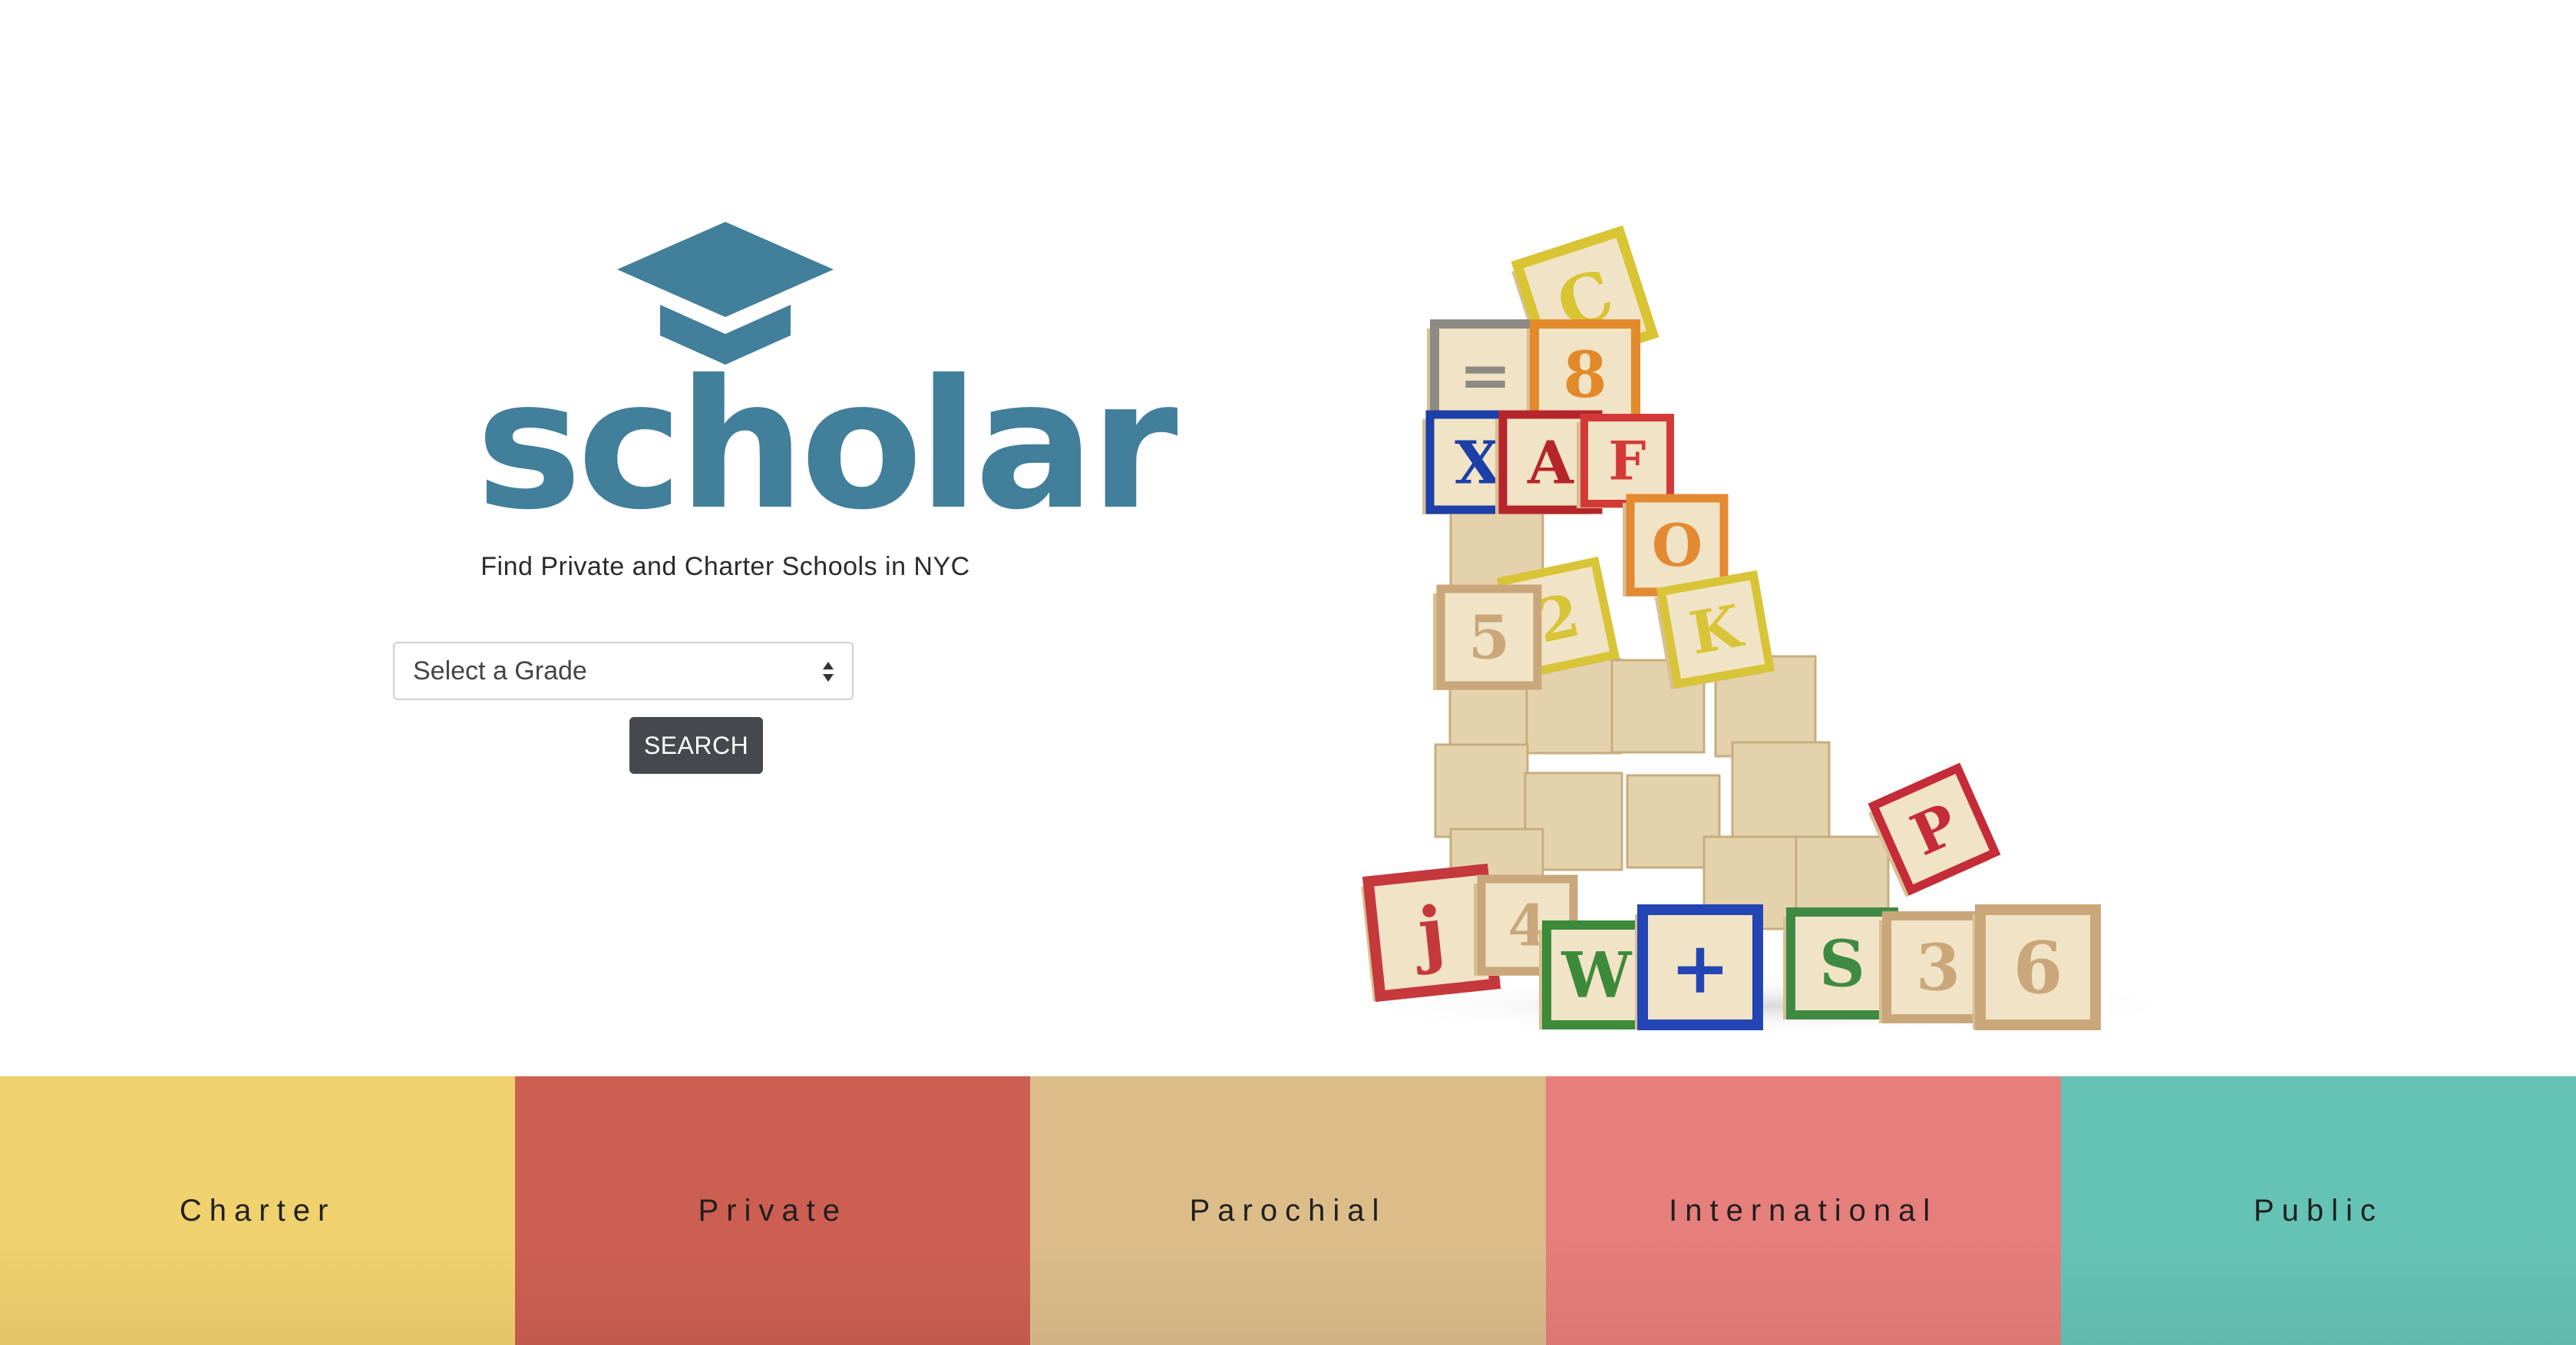  What do you see at coordinates (500, 671) in the screenshot?
I see `grade-select-value: Select a Grade` at bounding box center [500, 671].